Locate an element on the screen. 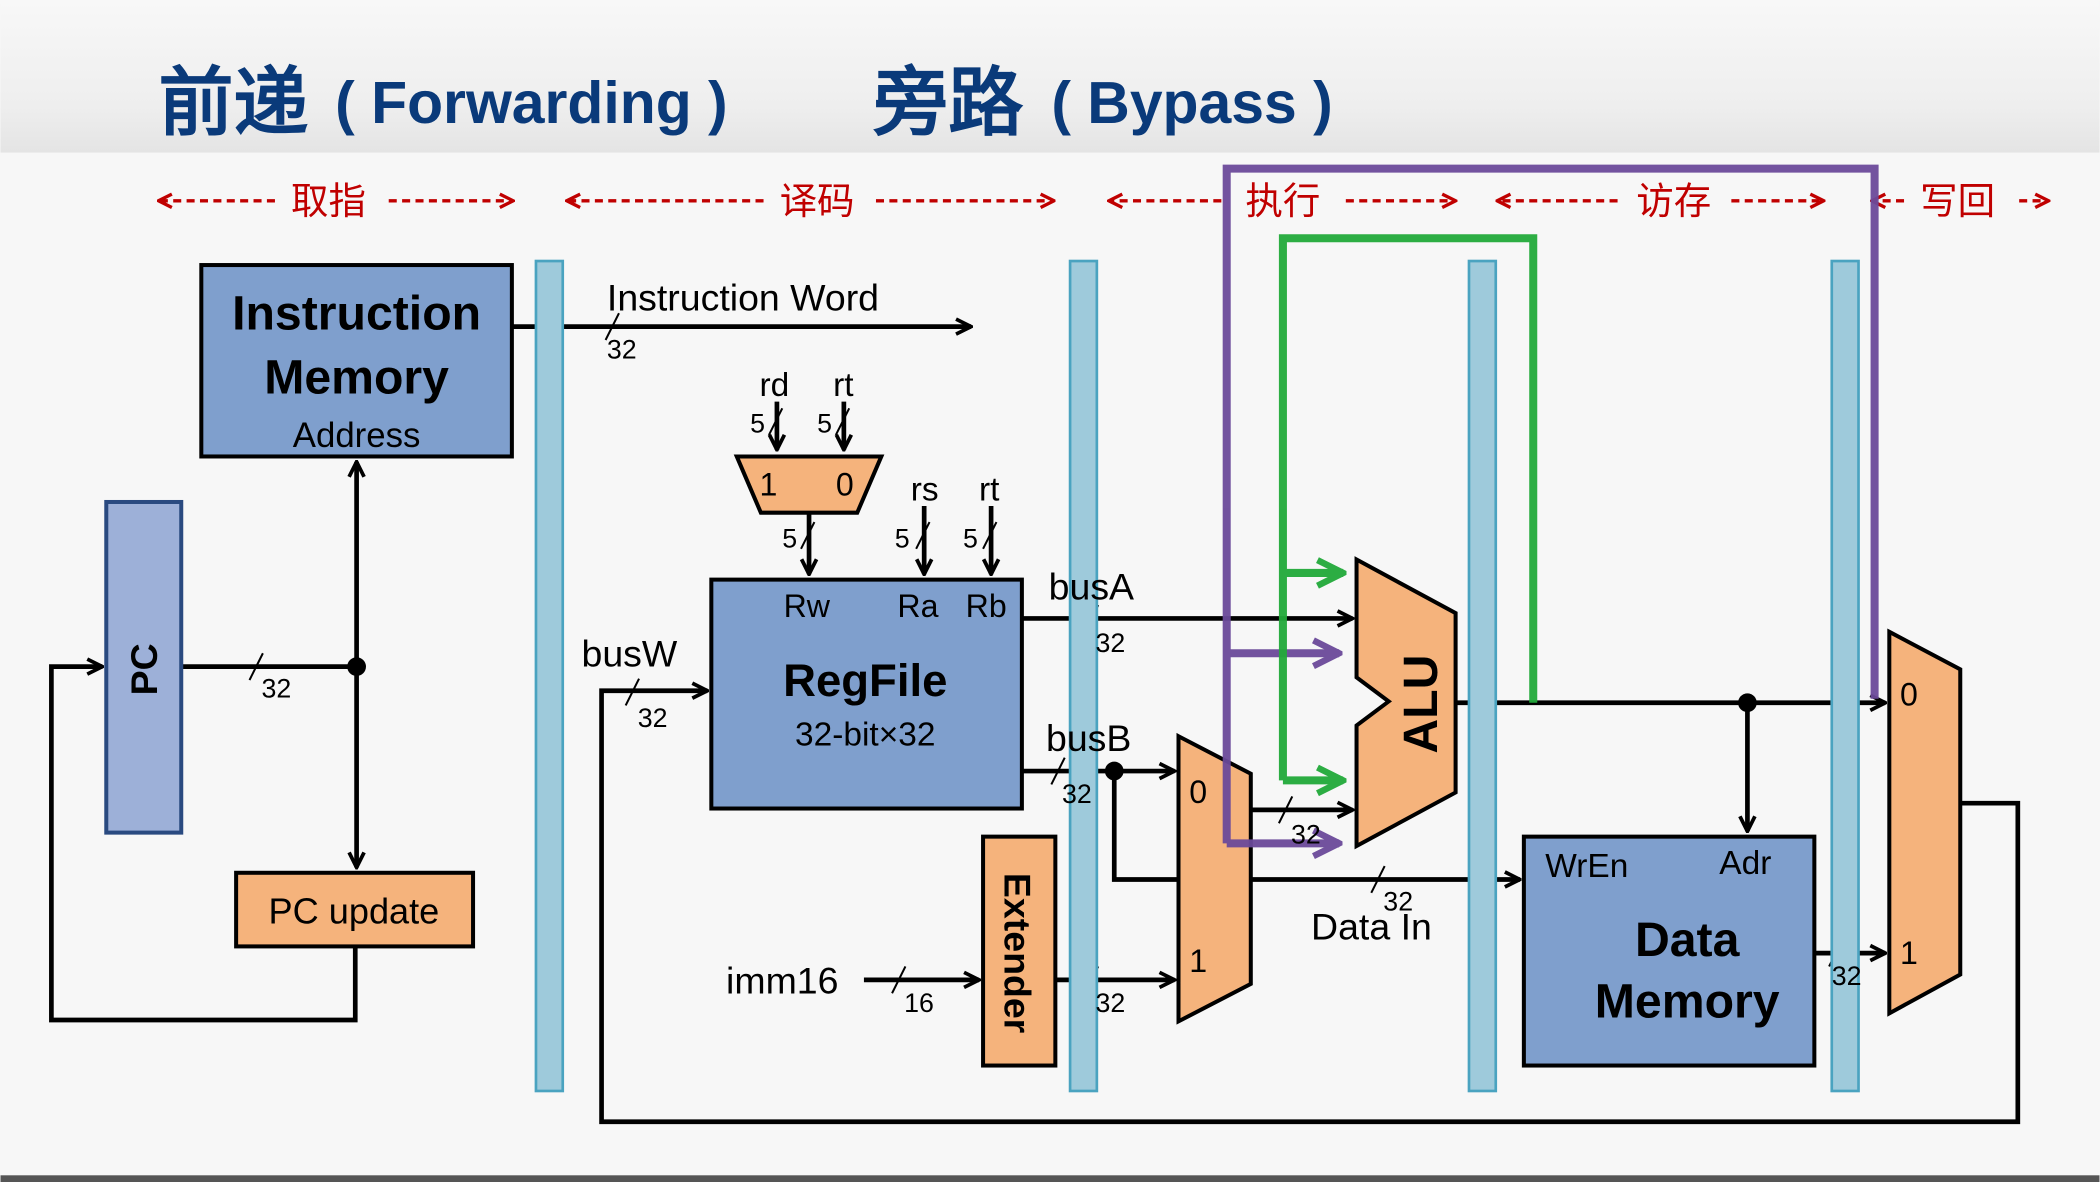 Image resolution: width=2100 pixels, height=1182 pixels. pc-label: PC is located at coordinates (144, 669).